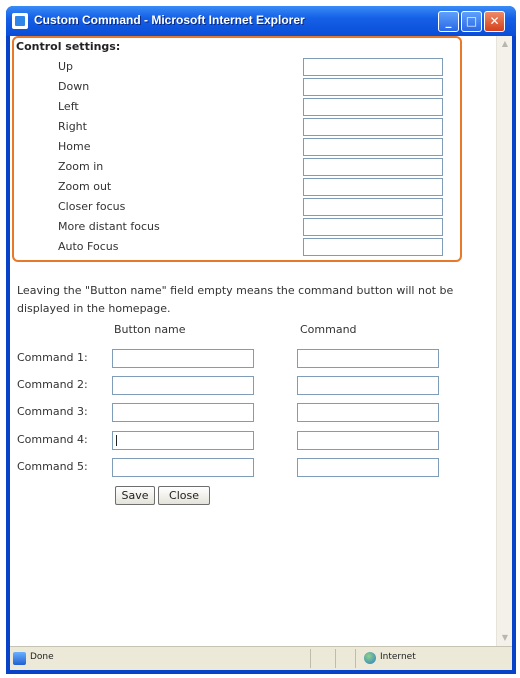  Describe the element at coordinates (109, 226) in the screenshot. I see `control-label-more-distant-focus: More distant focus` at that location.